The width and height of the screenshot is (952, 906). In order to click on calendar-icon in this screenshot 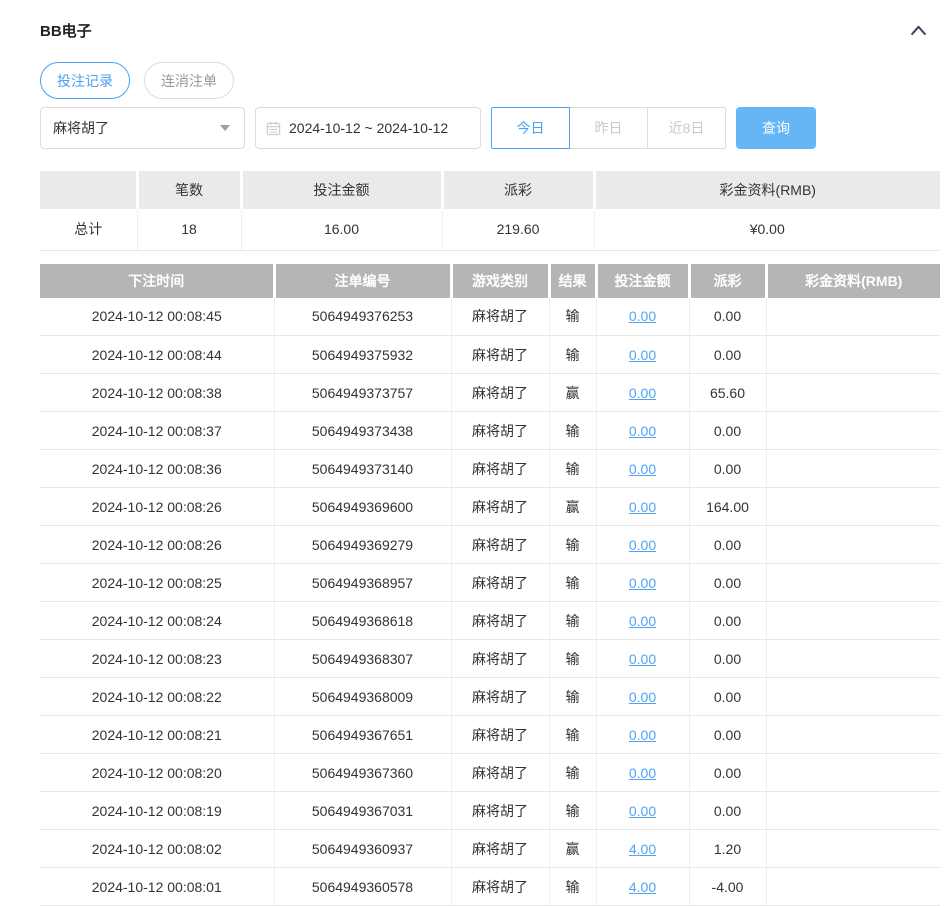, I will do `click(273, 128)`.